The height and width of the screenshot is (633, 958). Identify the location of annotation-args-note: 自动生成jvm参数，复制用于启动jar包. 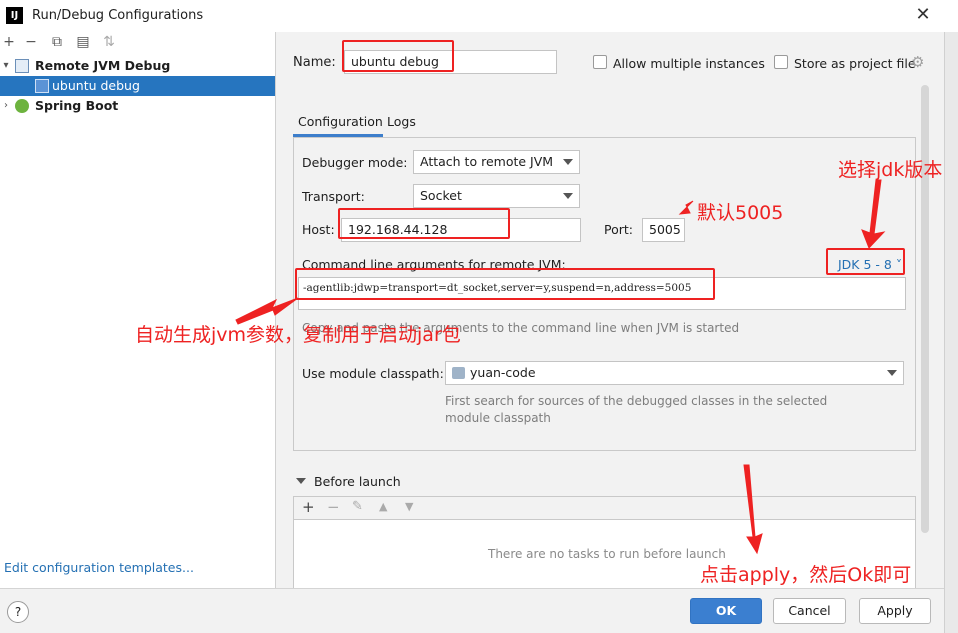
(298, 335).